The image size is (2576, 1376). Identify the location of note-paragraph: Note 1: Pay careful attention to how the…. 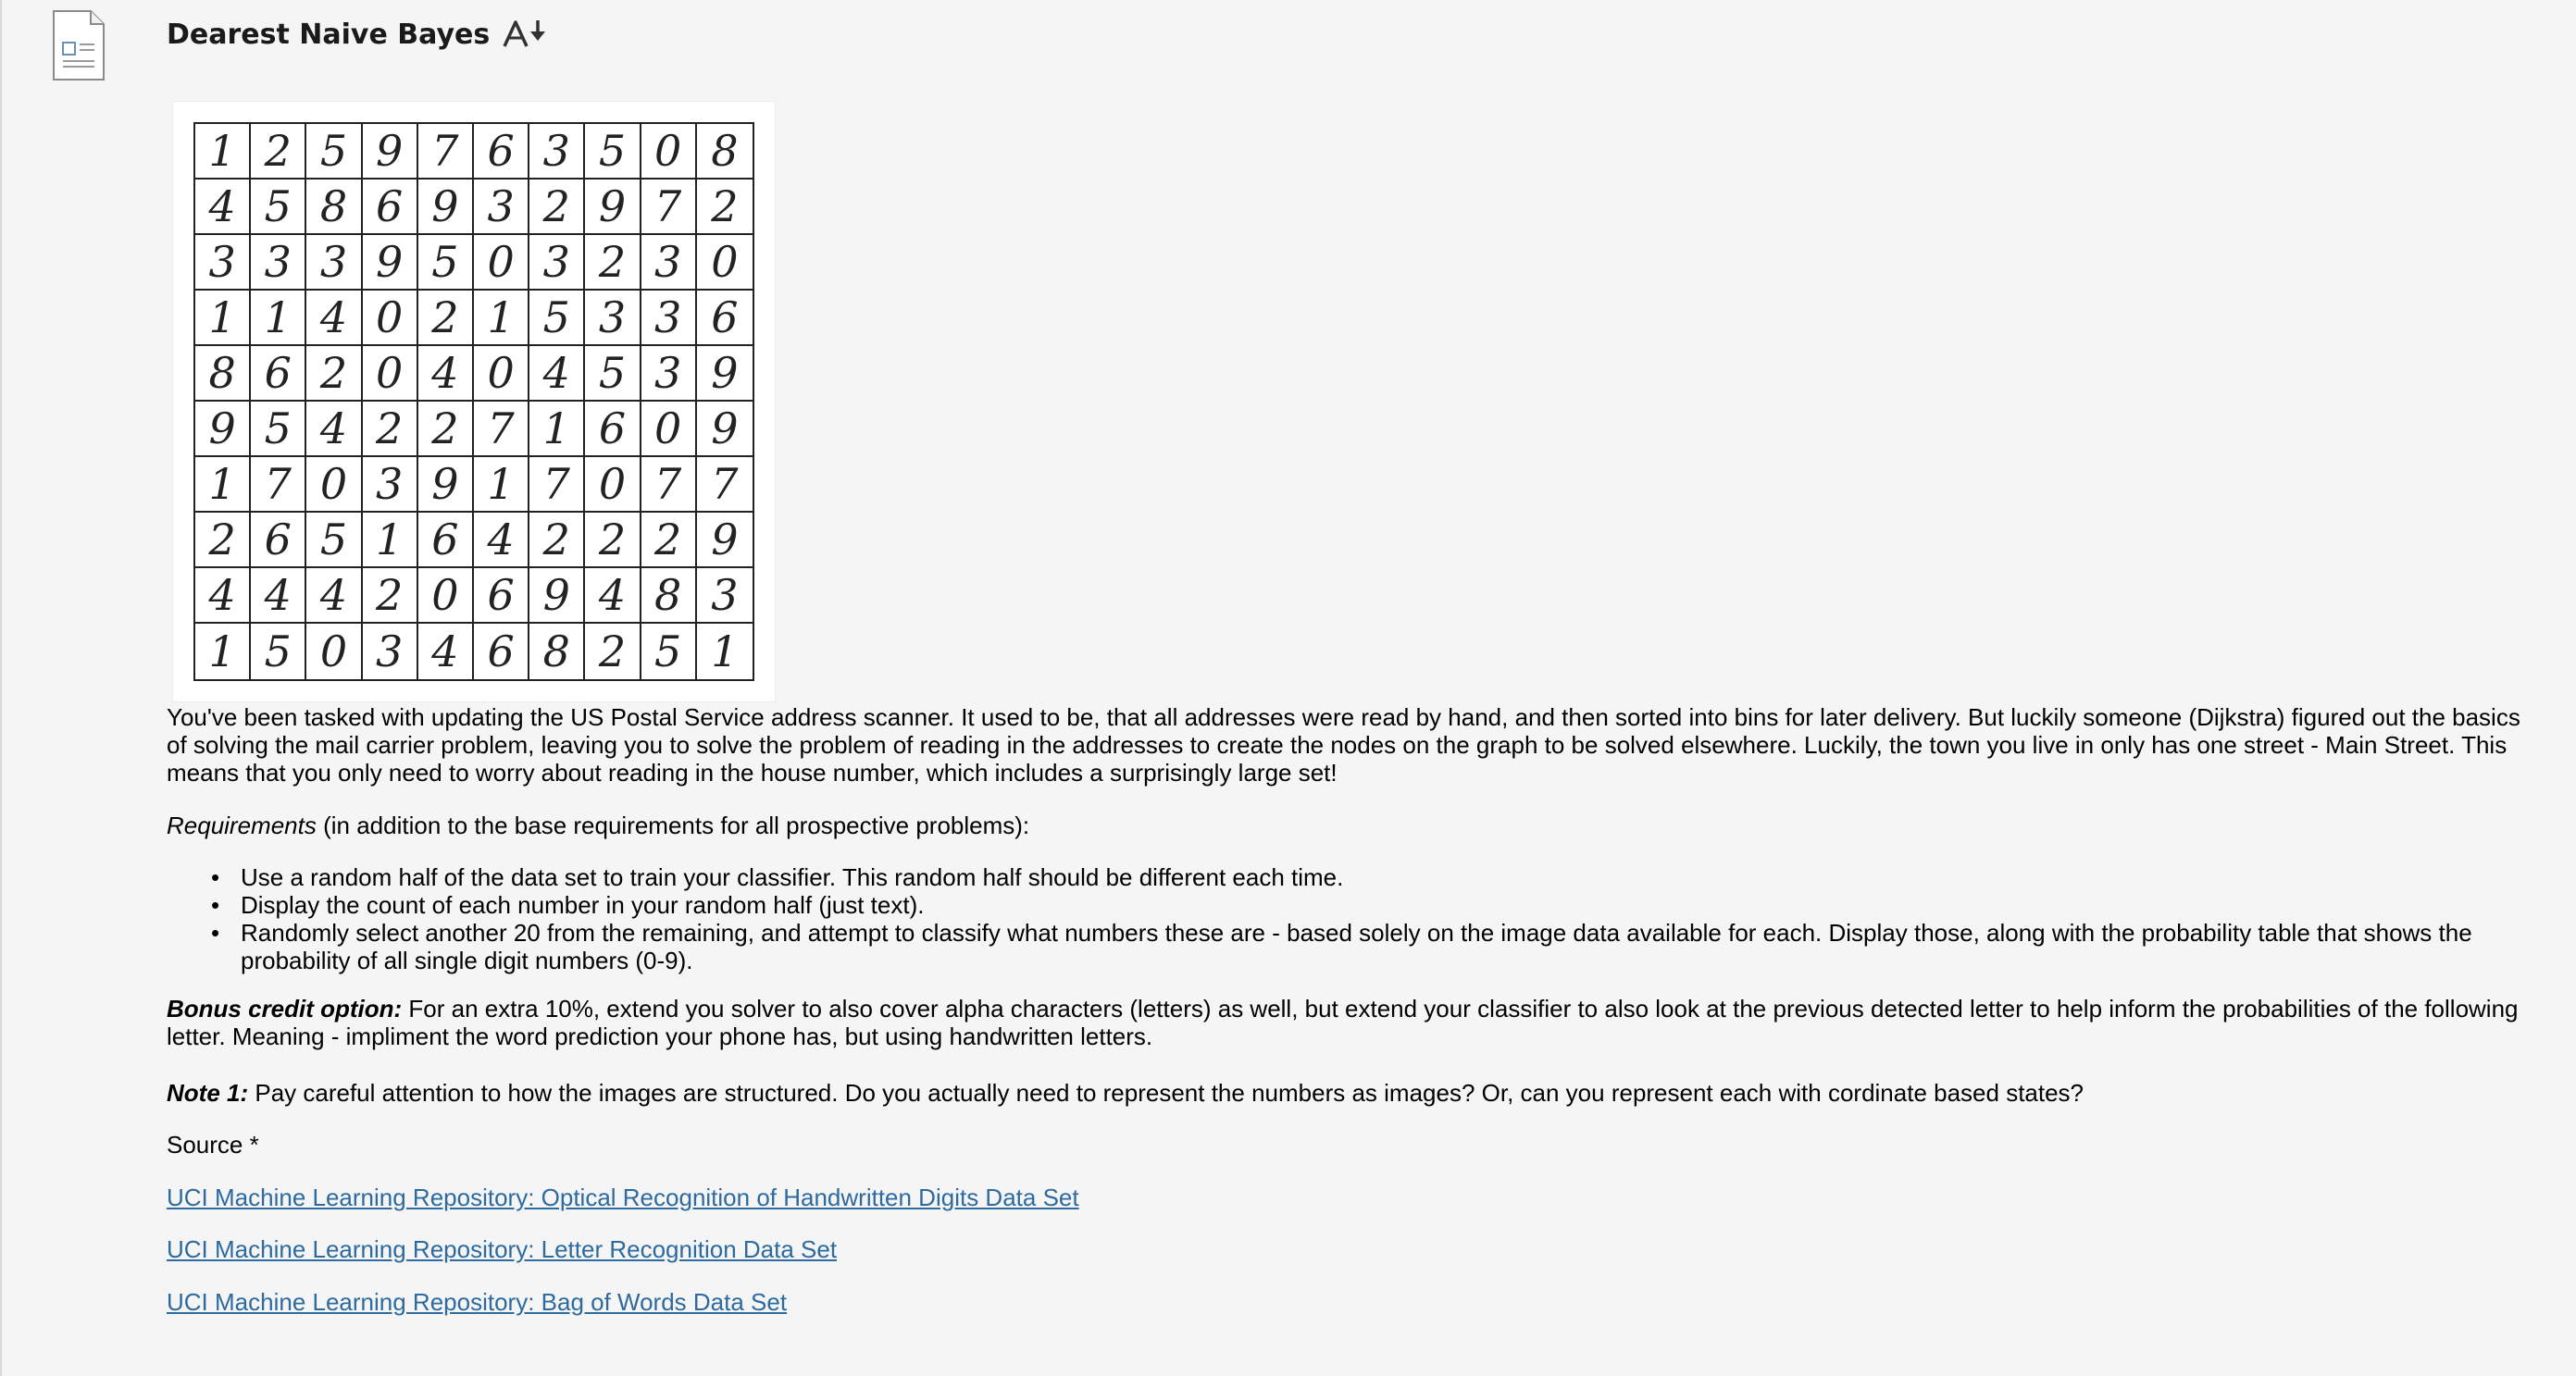
(1351, 1093).